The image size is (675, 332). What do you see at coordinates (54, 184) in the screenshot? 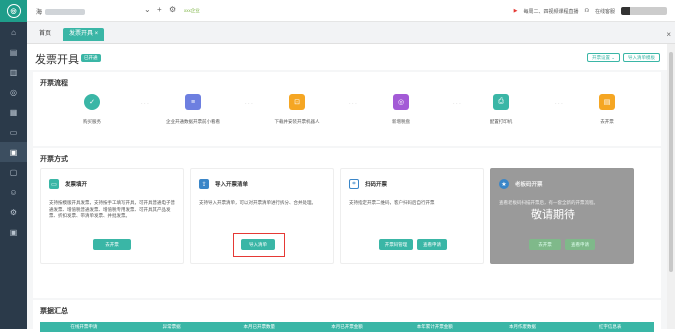
I see `form-icon: ▭` at bounding box center [54, 184].